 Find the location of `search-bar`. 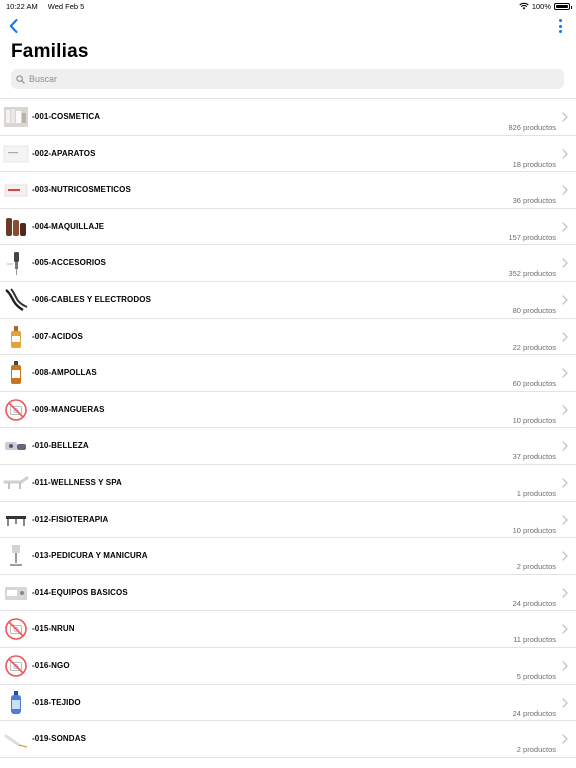

search-bar is located at coordinates (287, 79).